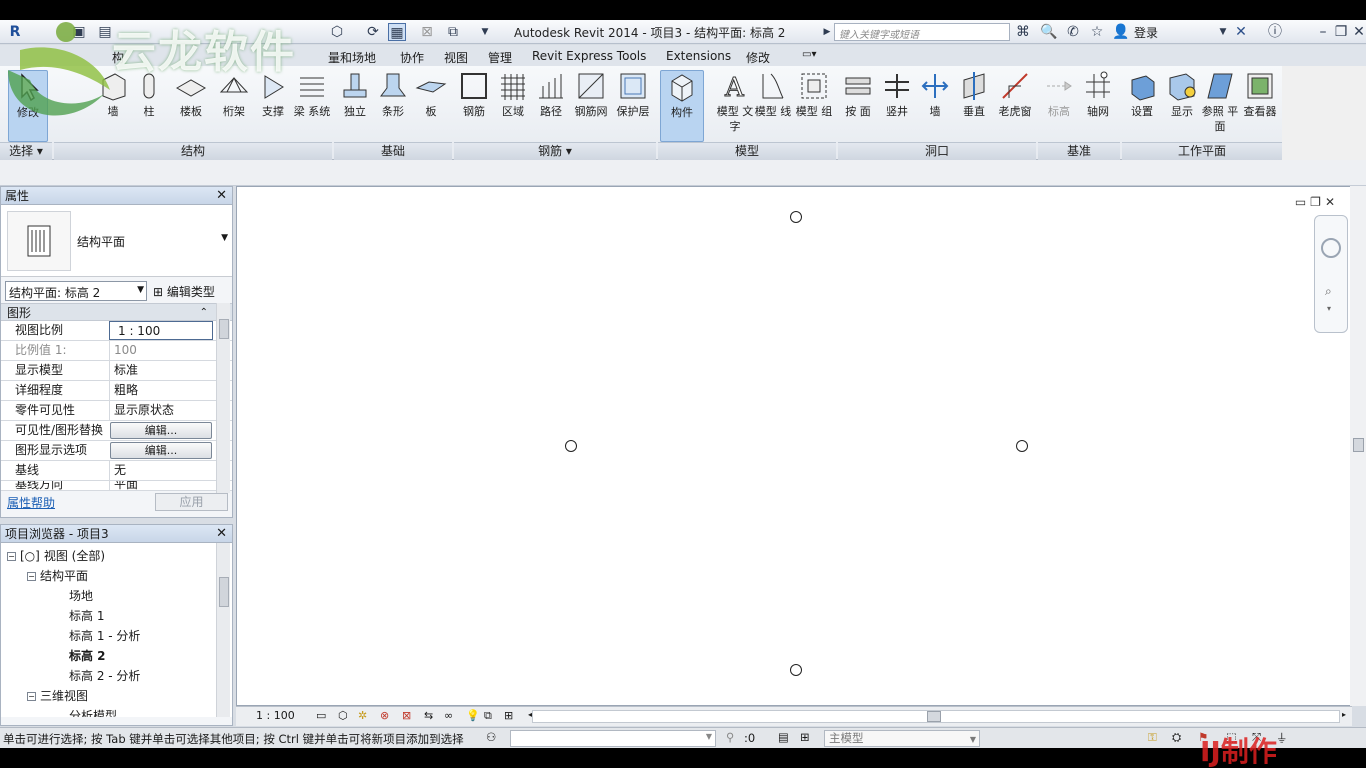 The image size is (1366, 768). What do you see at coordinates (1142, 94) in the screenshot?
I see `set-work-plane-button: 设置` at bounding box center [1142, 94].